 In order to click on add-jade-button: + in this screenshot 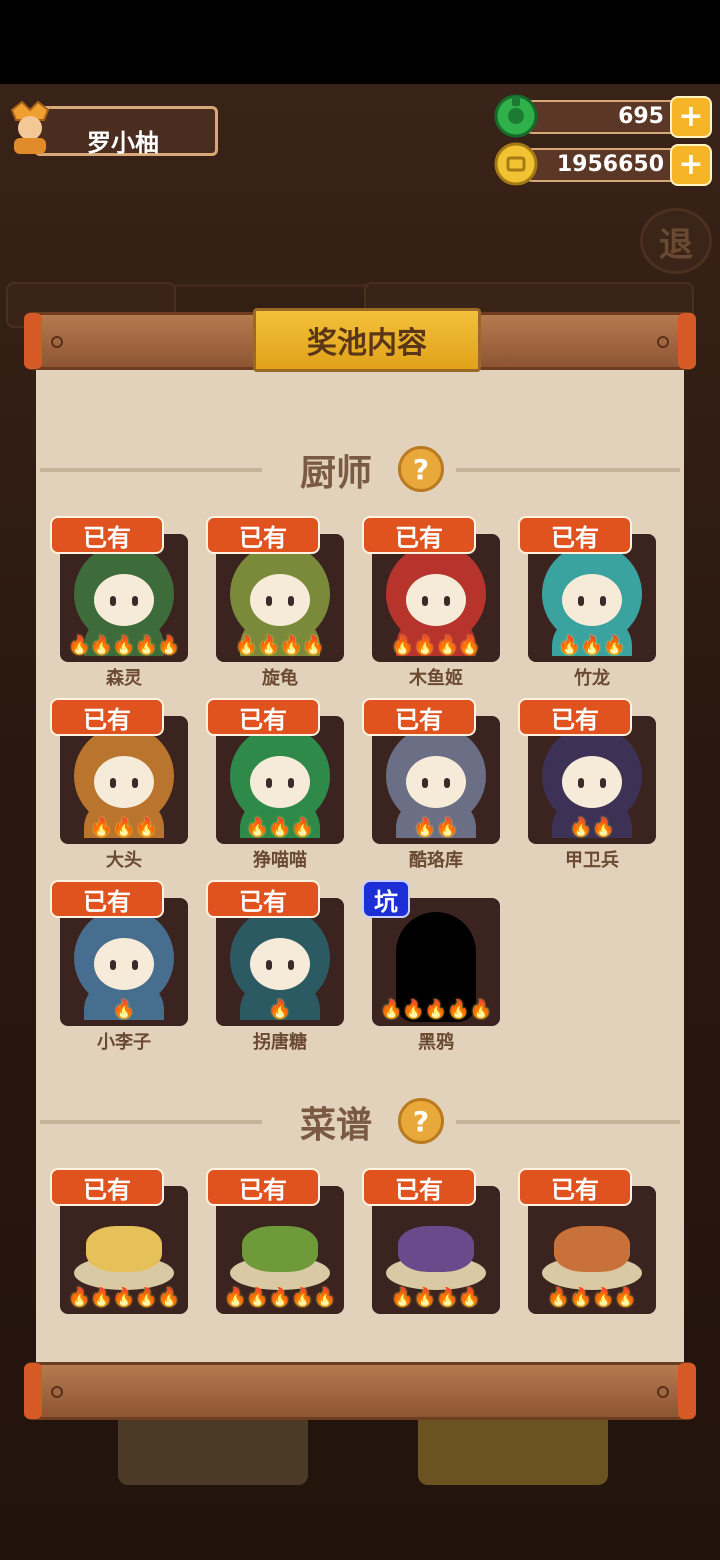, I will do `click(691, 117)`.